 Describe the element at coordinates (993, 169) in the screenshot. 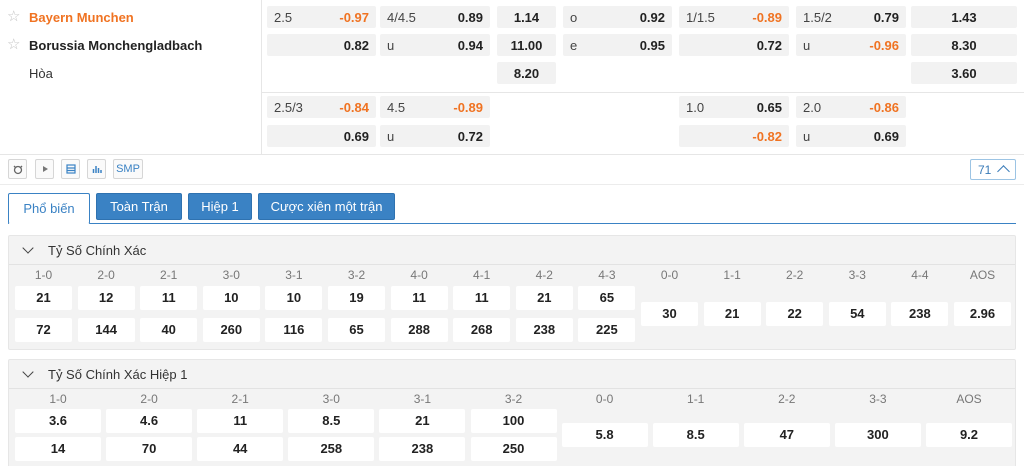

I see `collapse-count-button: 71` at that location.